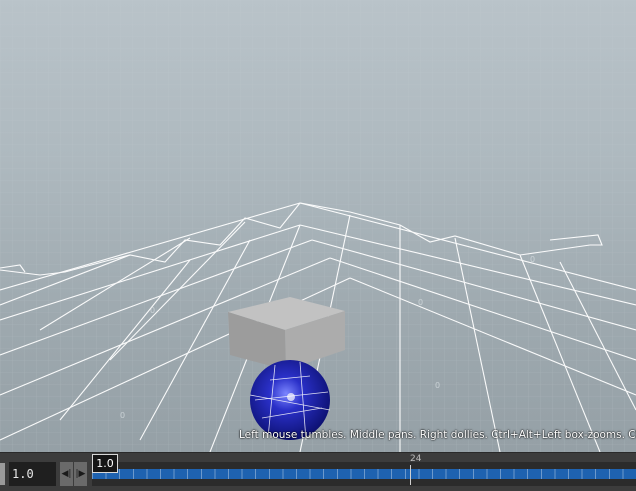 This screenshot has height=491, width=636. I want to click on timeline-slider: 24, so click(364, 470).